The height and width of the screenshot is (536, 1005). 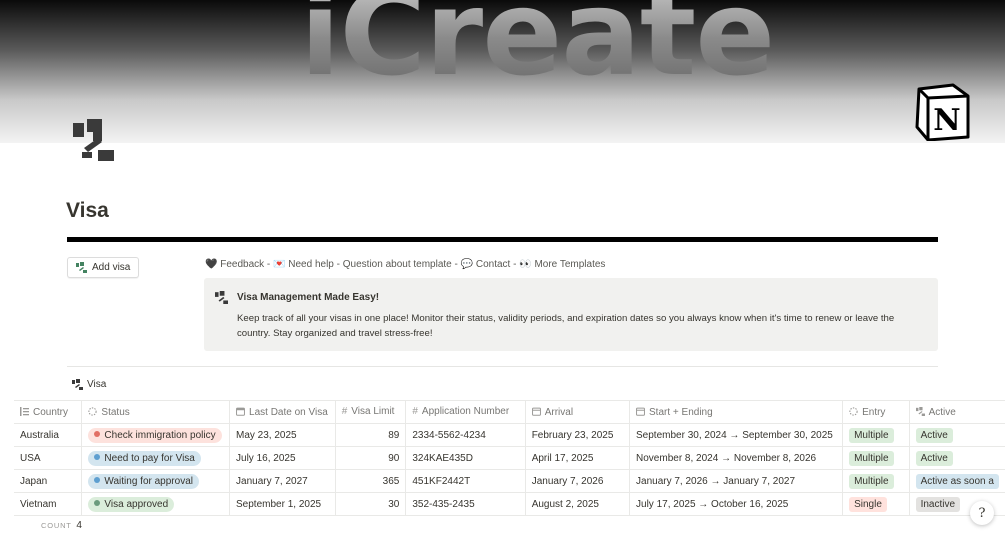 I want to click on title-divider, so click(x=502, y=239).